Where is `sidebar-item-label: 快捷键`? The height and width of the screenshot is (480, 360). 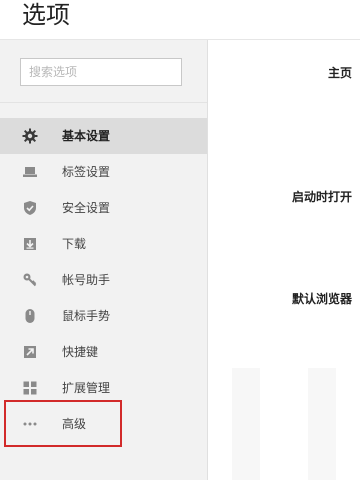 sidebar-item-label: 快捷键 is located at coordinates (80, 352).